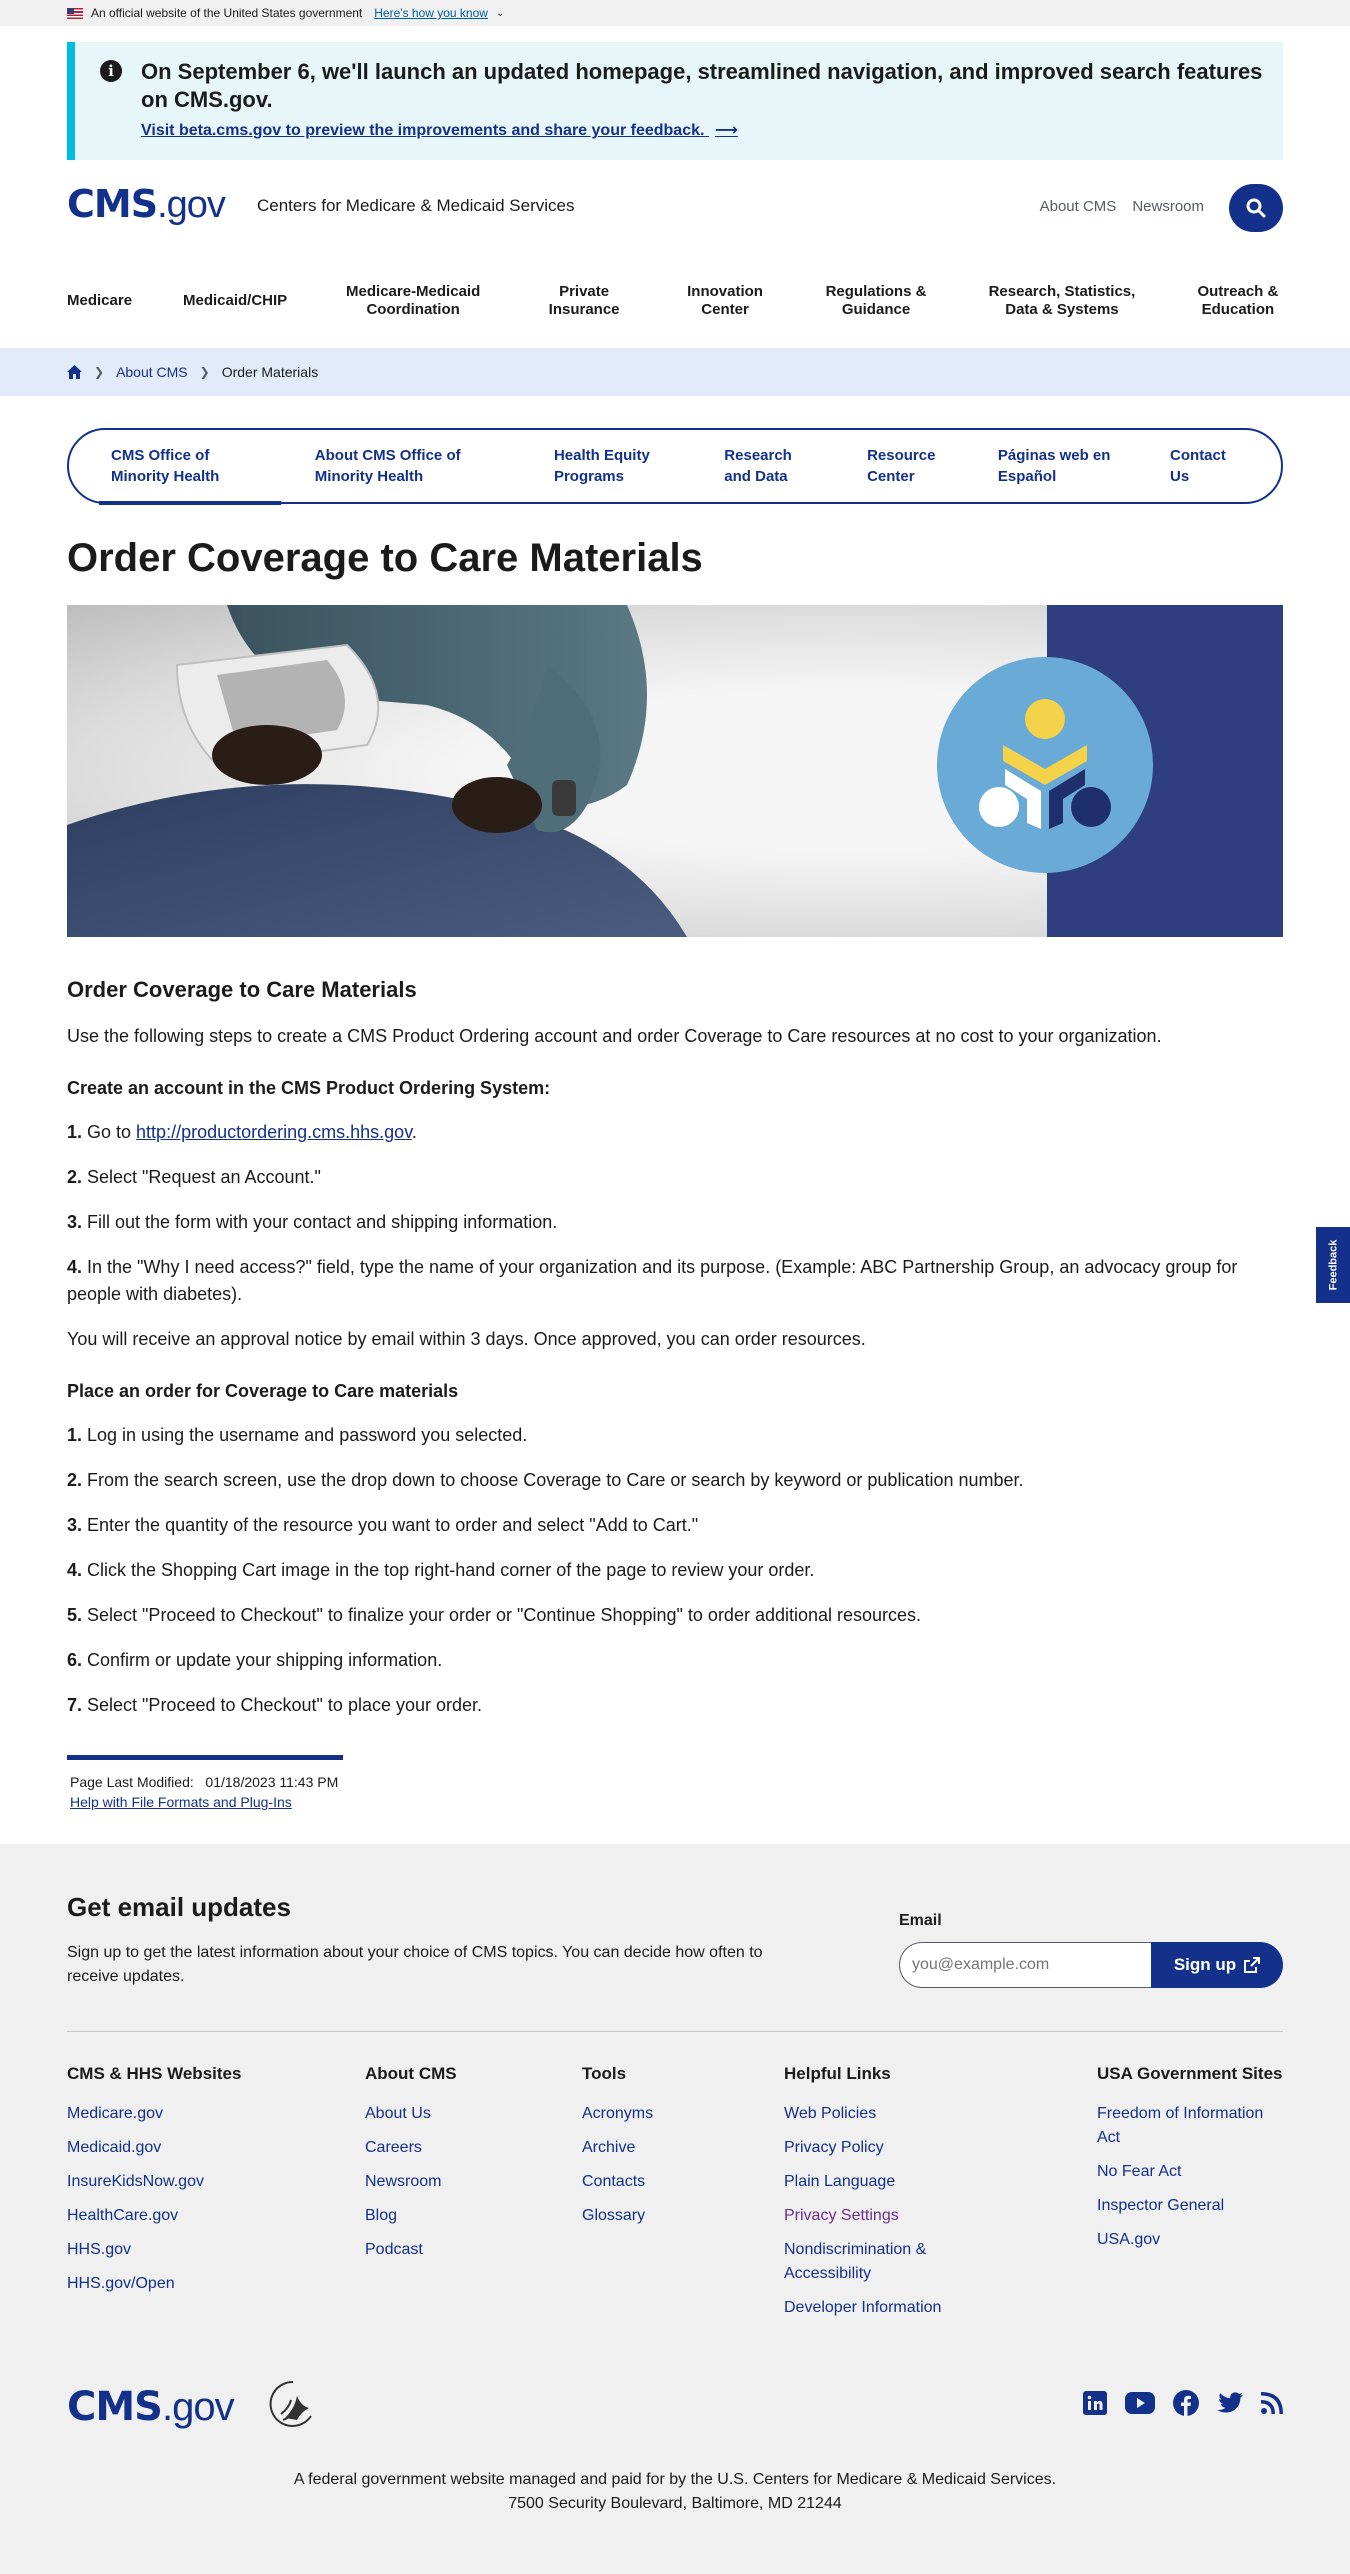 This screenshot has height=2574, width=1350. Describe the element at coordinates (884, 2308) in the screenshot. I see `footer-link: Developer Information` at that location.